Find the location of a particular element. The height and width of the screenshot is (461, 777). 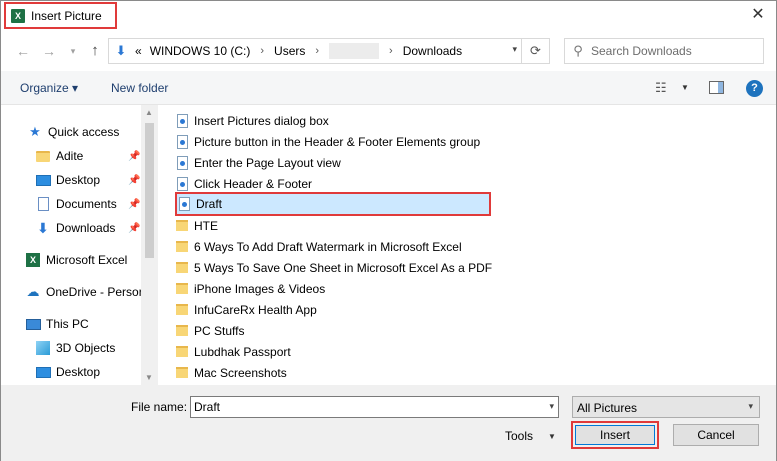

forward-arrow-icon: → is located at coordinates (49, 51).